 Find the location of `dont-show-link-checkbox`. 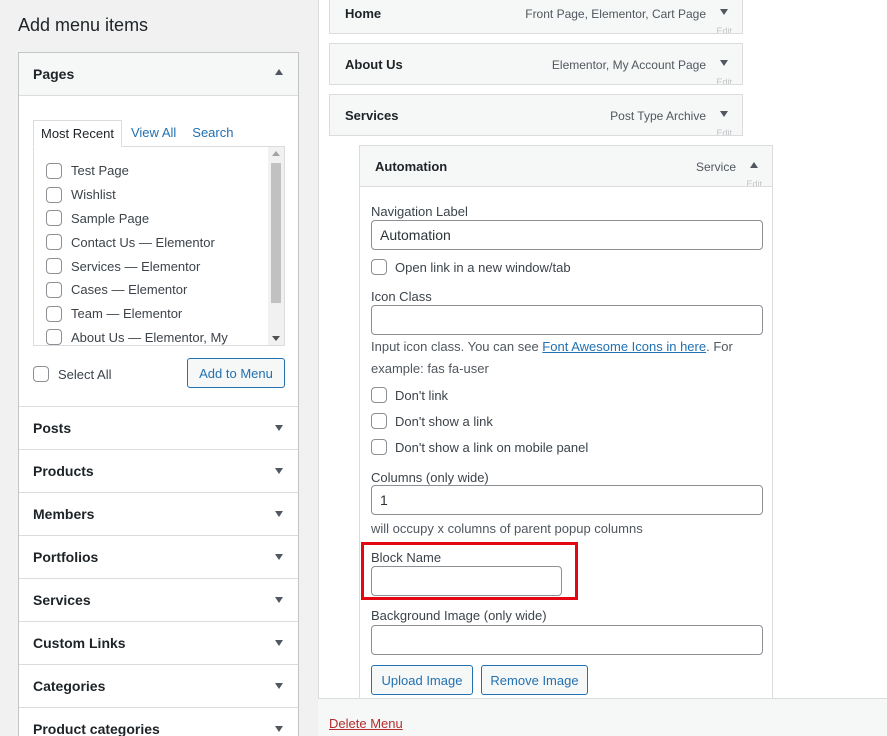

dont-show-link-checkbox is located at coordinates (379, 421).